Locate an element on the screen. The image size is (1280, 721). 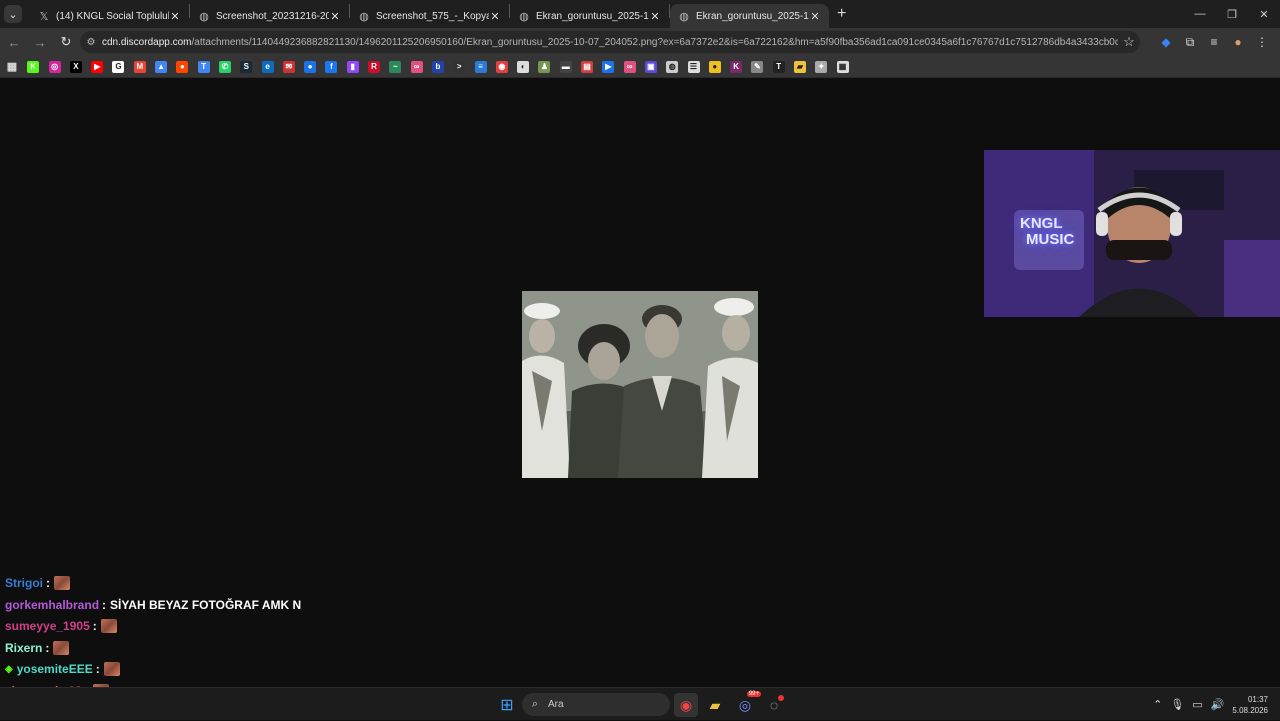
tab-1: 𝕏 (14) KNGL Social Topluluk / X✕ is located at coordinates (109, 16).